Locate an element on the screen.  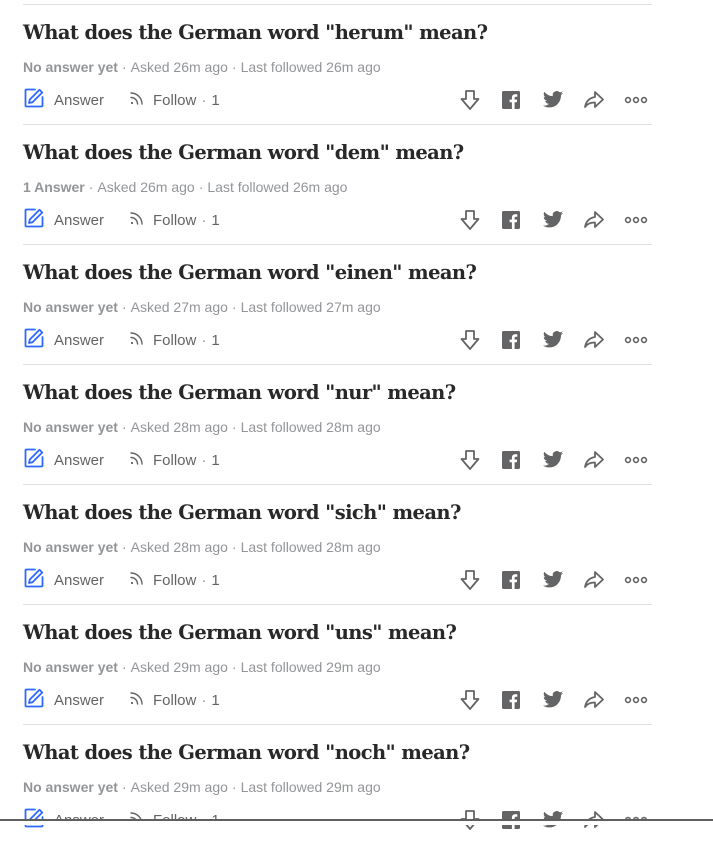
question-title: What does the German word "dem" mean? is located at coordinates (243, 152).